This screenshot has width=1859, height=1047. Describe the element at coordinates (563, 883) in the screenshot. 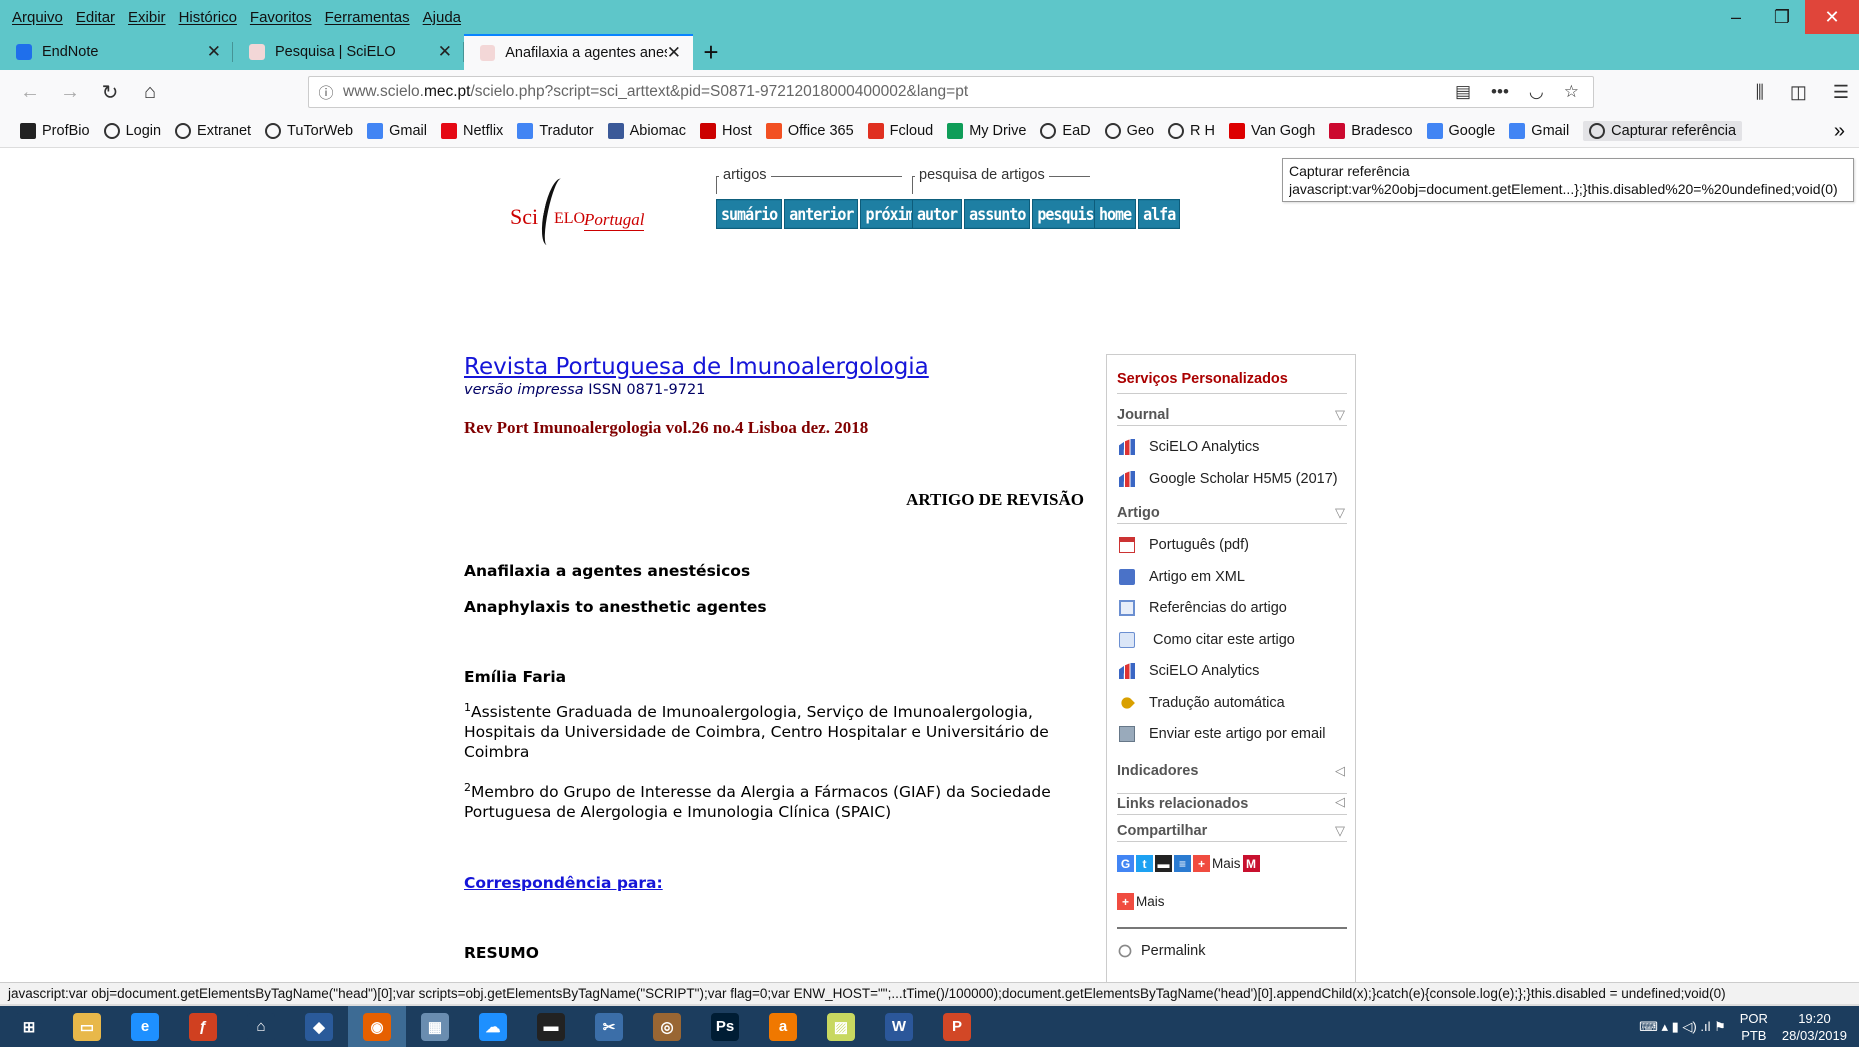

I see `correspondence-link: Correspondência para:` at that location.